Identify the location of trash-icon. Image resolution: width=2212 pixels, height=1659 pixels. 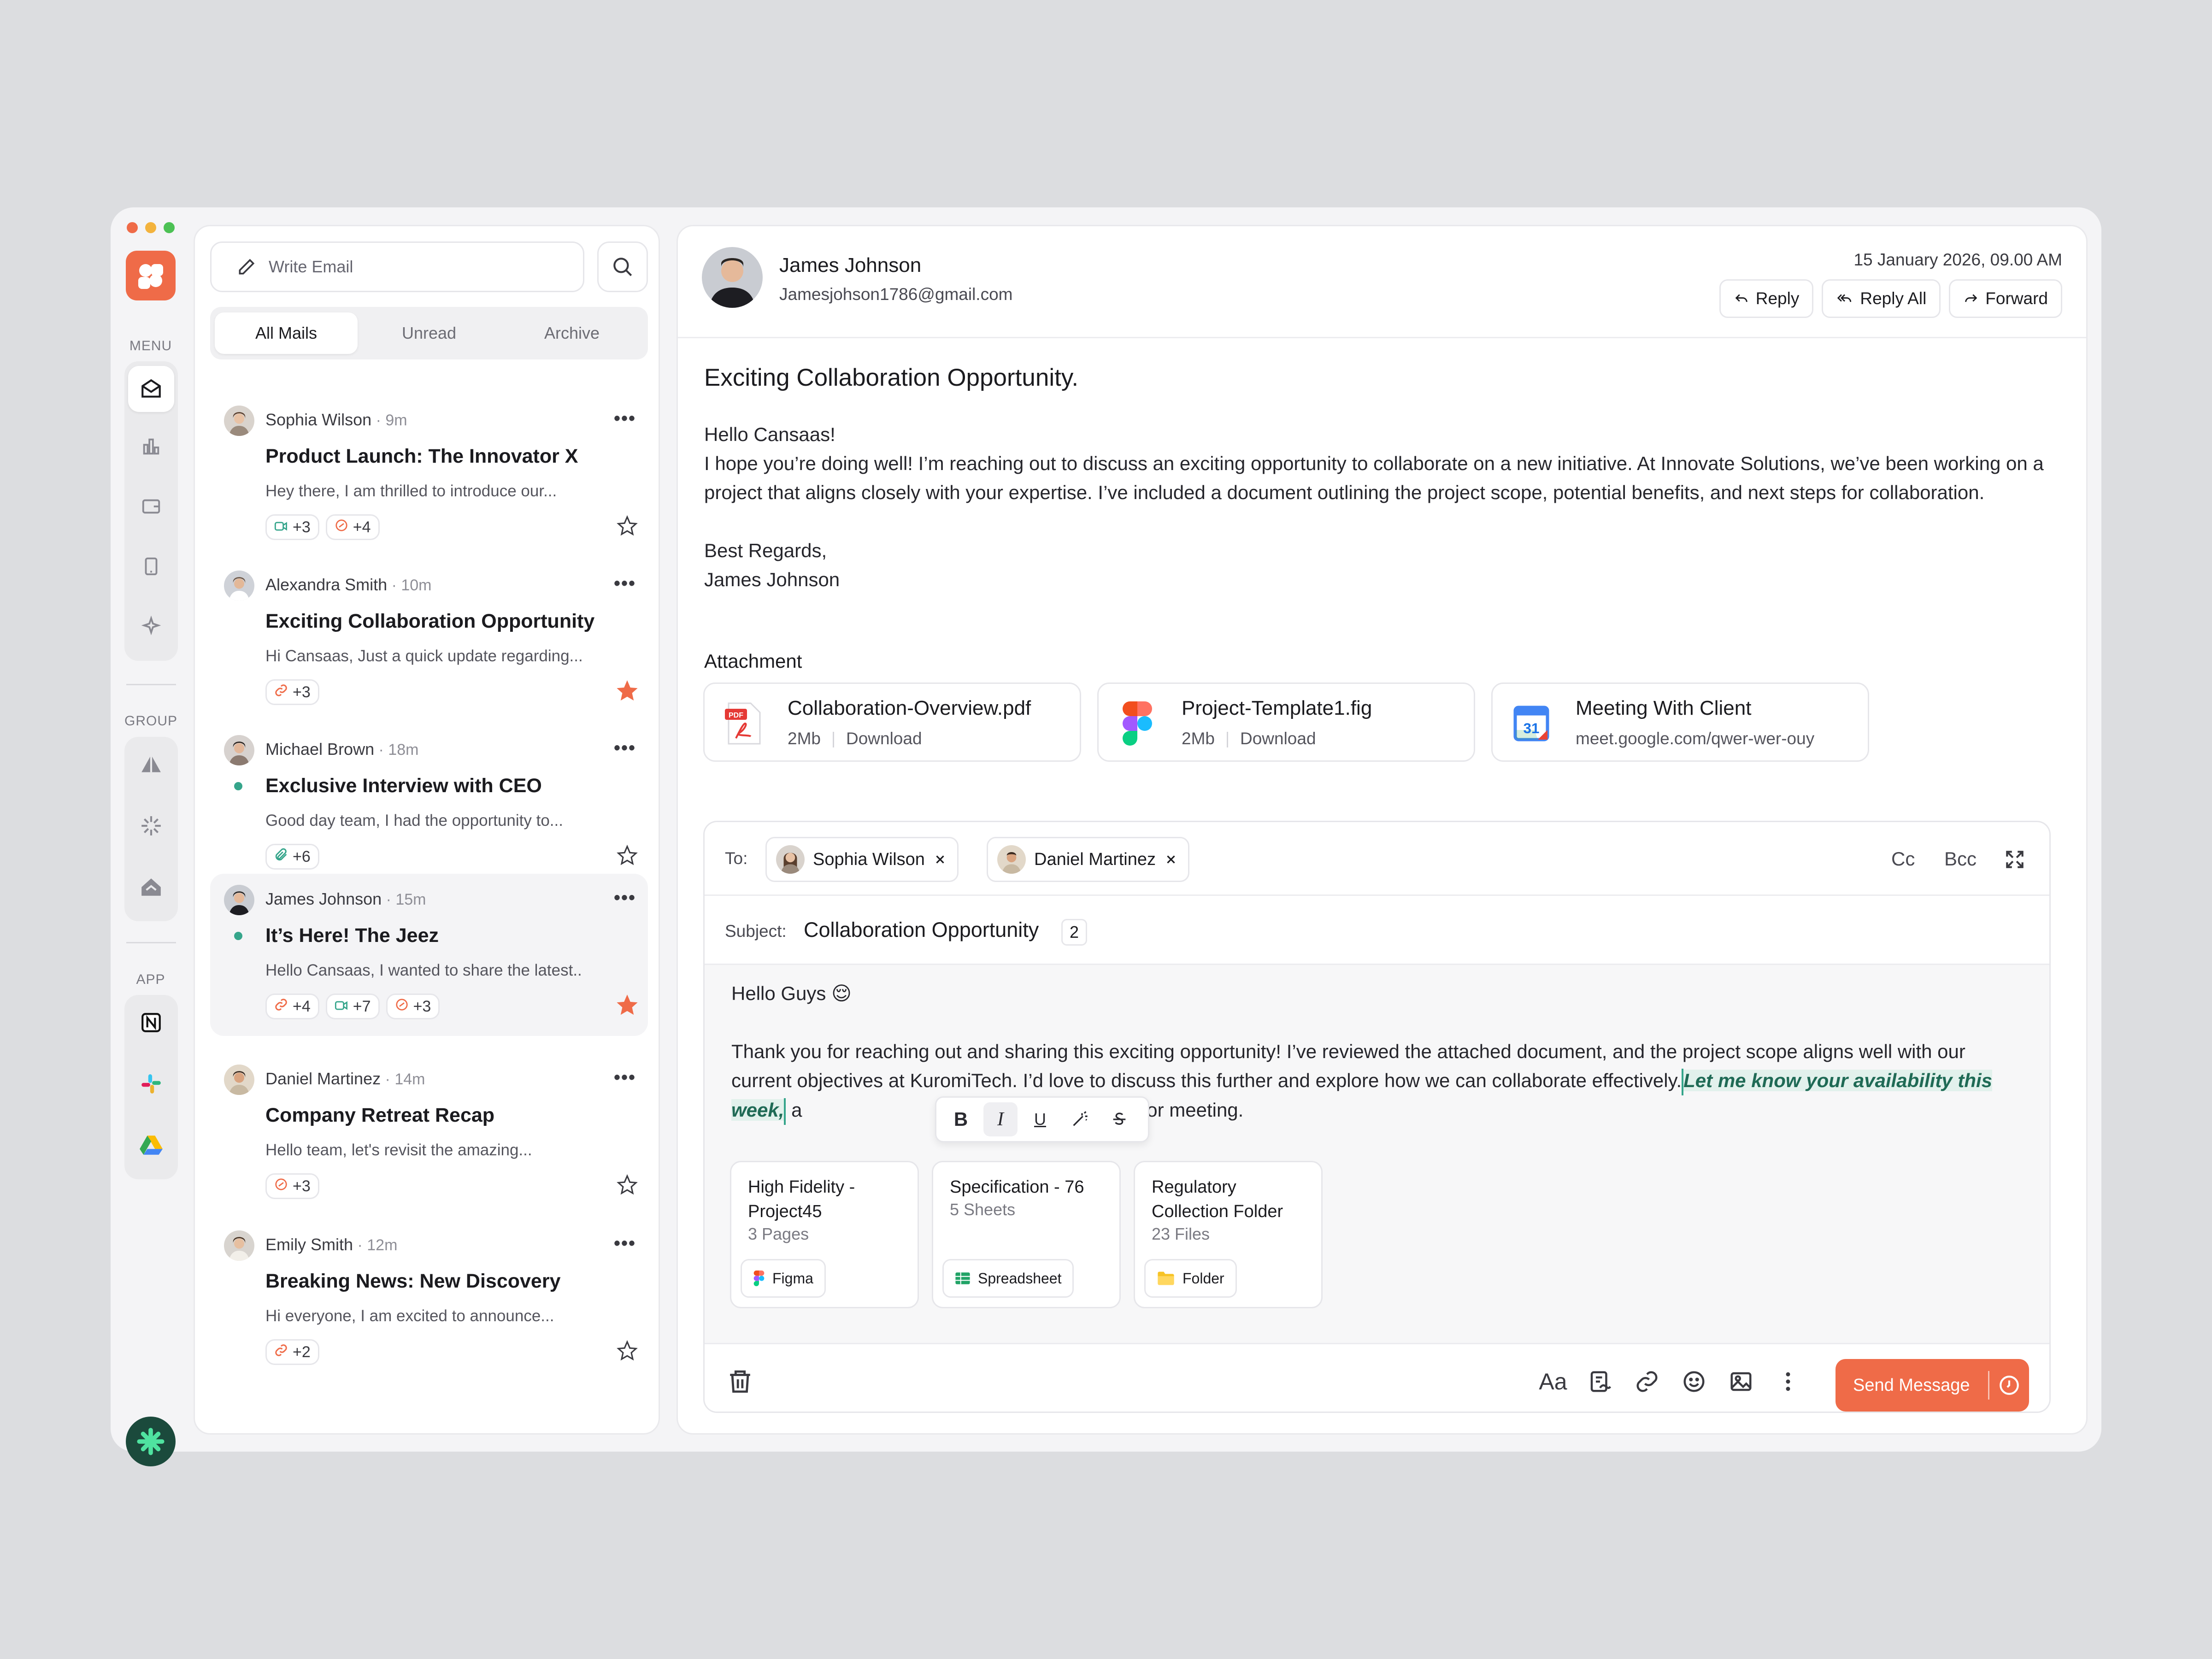
(740, 1381).